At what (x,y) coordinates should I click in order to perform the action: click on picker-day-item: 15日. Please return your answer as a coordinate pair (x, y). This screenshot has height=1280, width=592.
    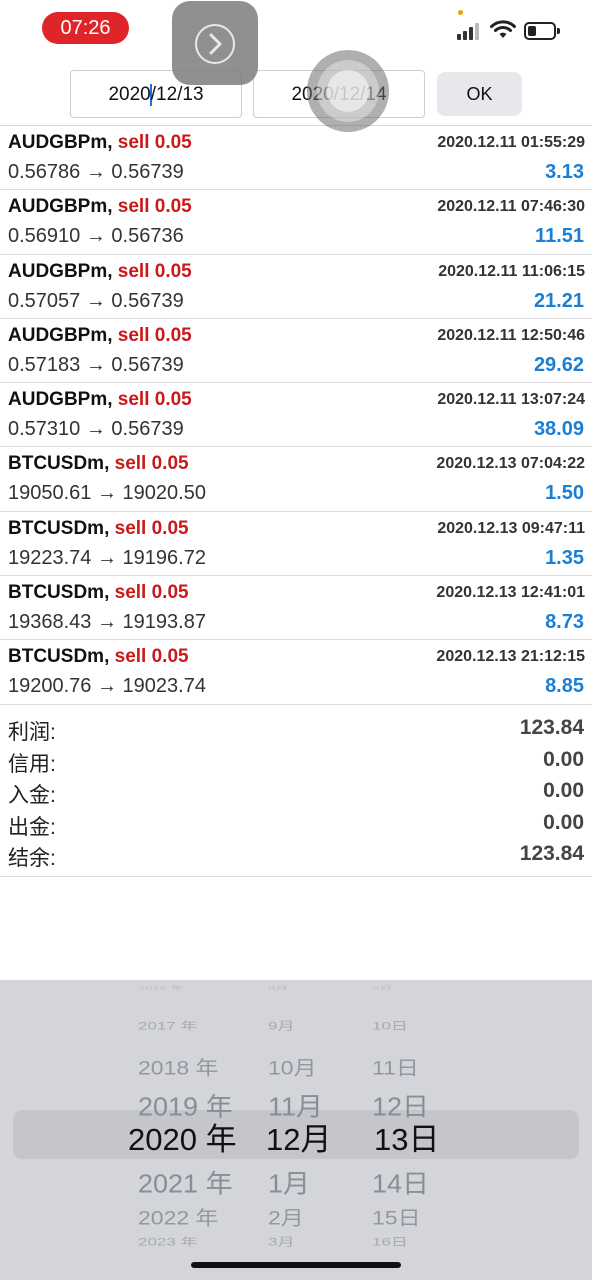
    Looking at the image, I should click on (396, 1216).